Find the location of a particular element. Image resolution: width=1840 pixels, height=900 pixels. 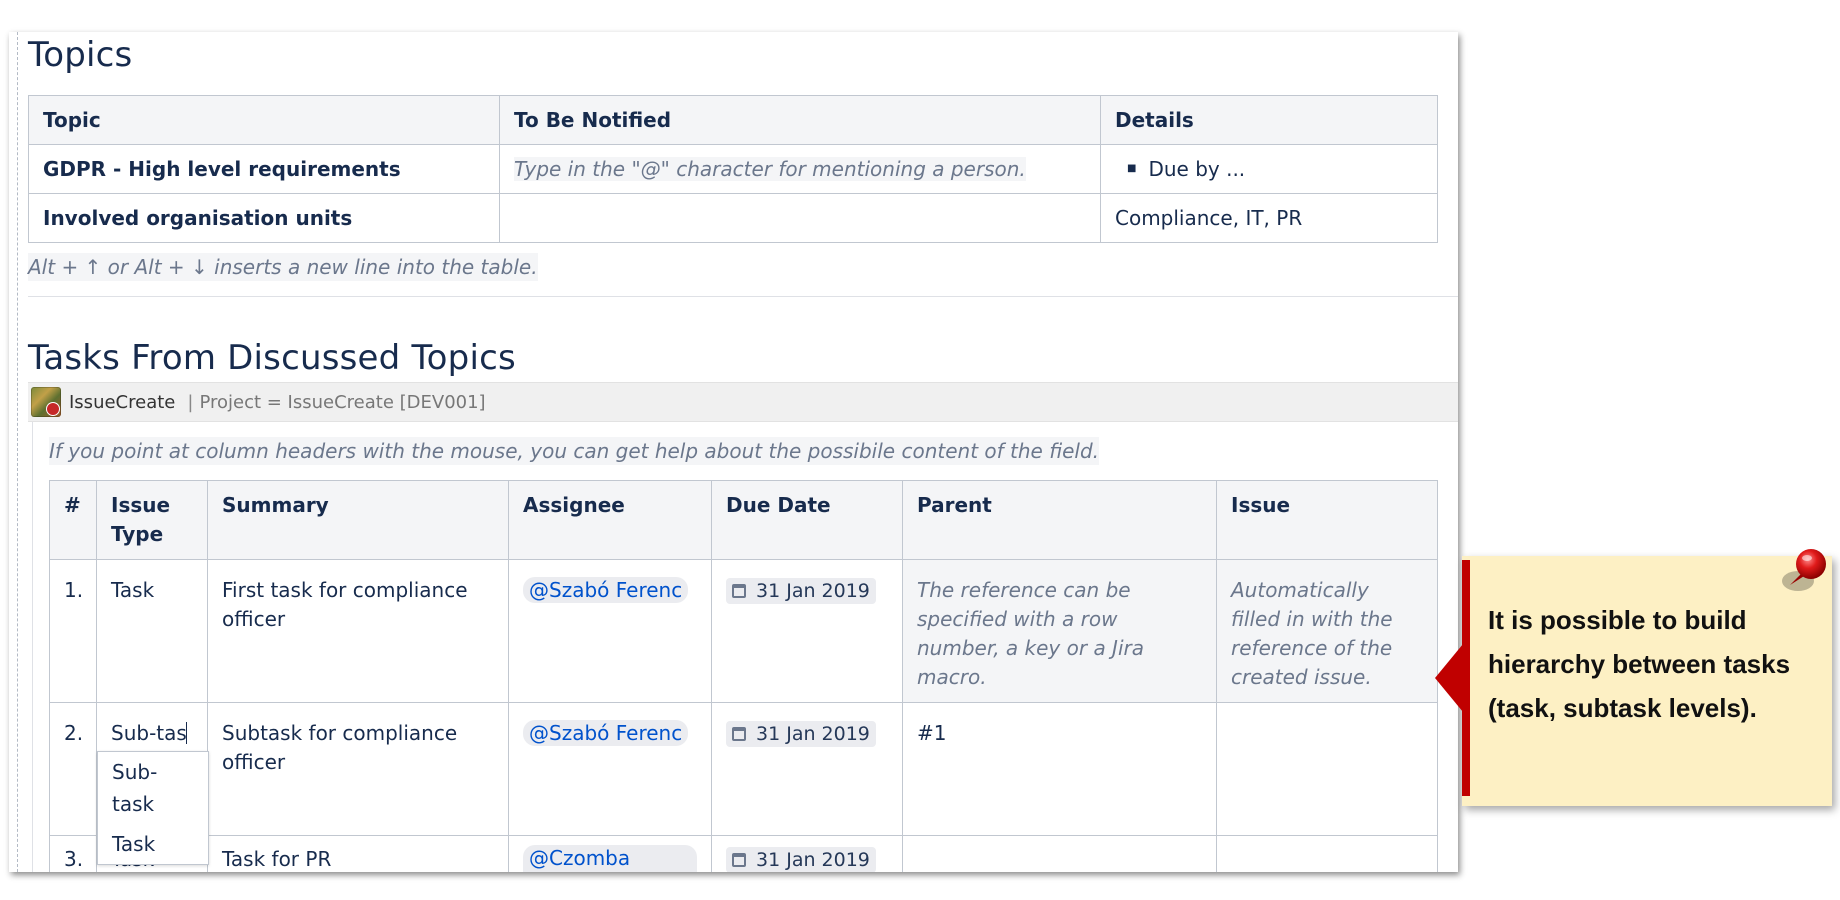

macro-name: IssueCreate is located at coordinates (122, 402).